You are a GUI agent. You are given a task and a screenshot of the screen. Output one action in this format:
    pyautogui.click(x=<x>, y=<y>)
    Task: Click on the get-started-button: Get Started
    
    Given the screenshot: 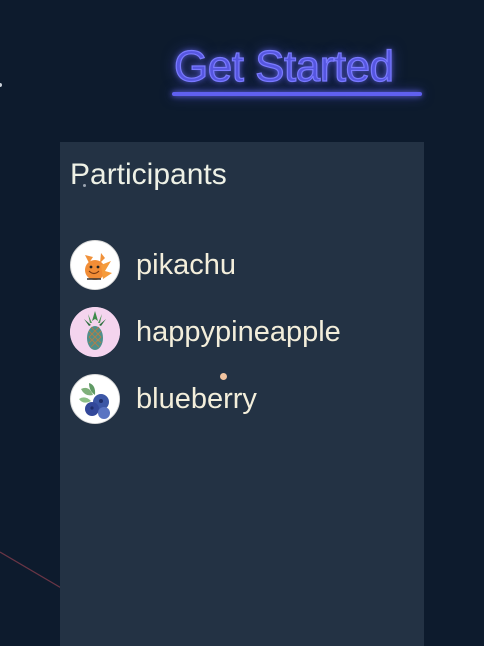 What is the action you would take?
    pyautogui.click(x=297, y=69)
    